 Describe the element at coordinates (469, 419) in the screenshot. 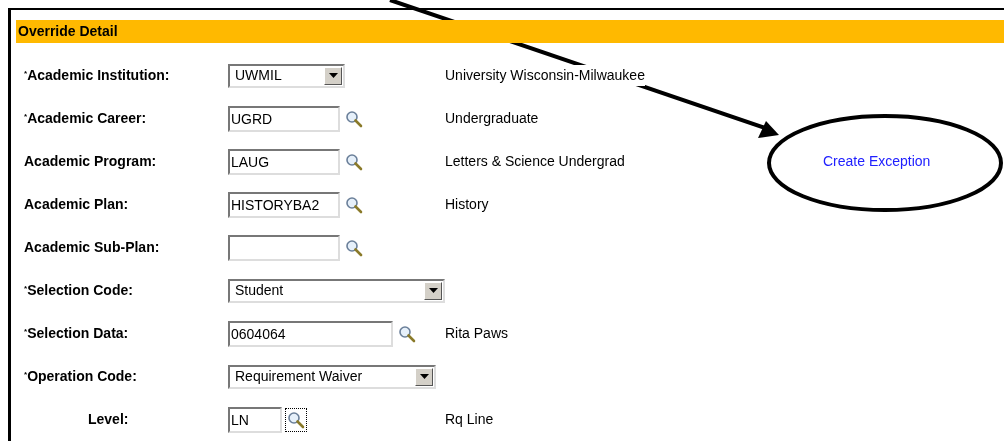

I see `description-text: Rq Line` at that location.